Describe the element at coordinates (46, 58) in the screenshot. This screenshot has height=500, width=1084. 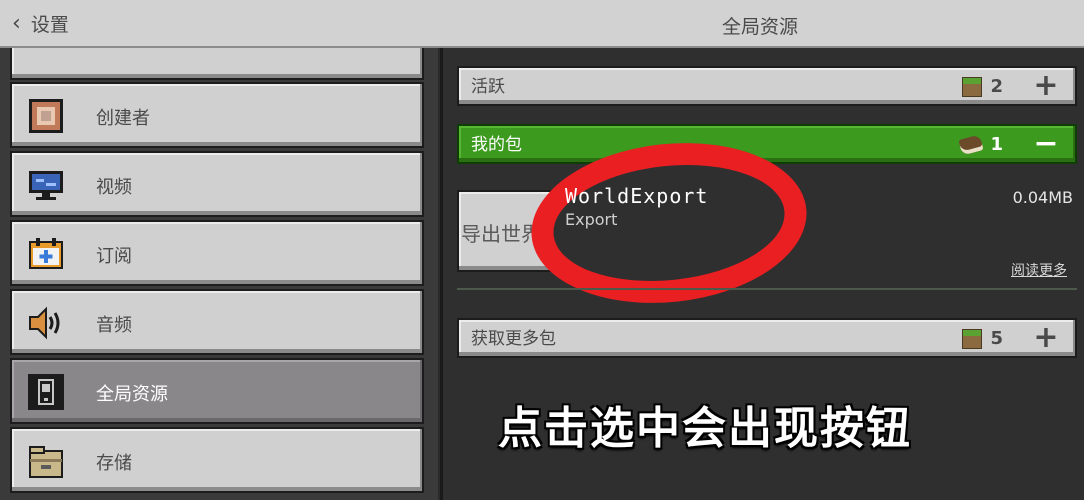
I see `partial-icon` at that location.